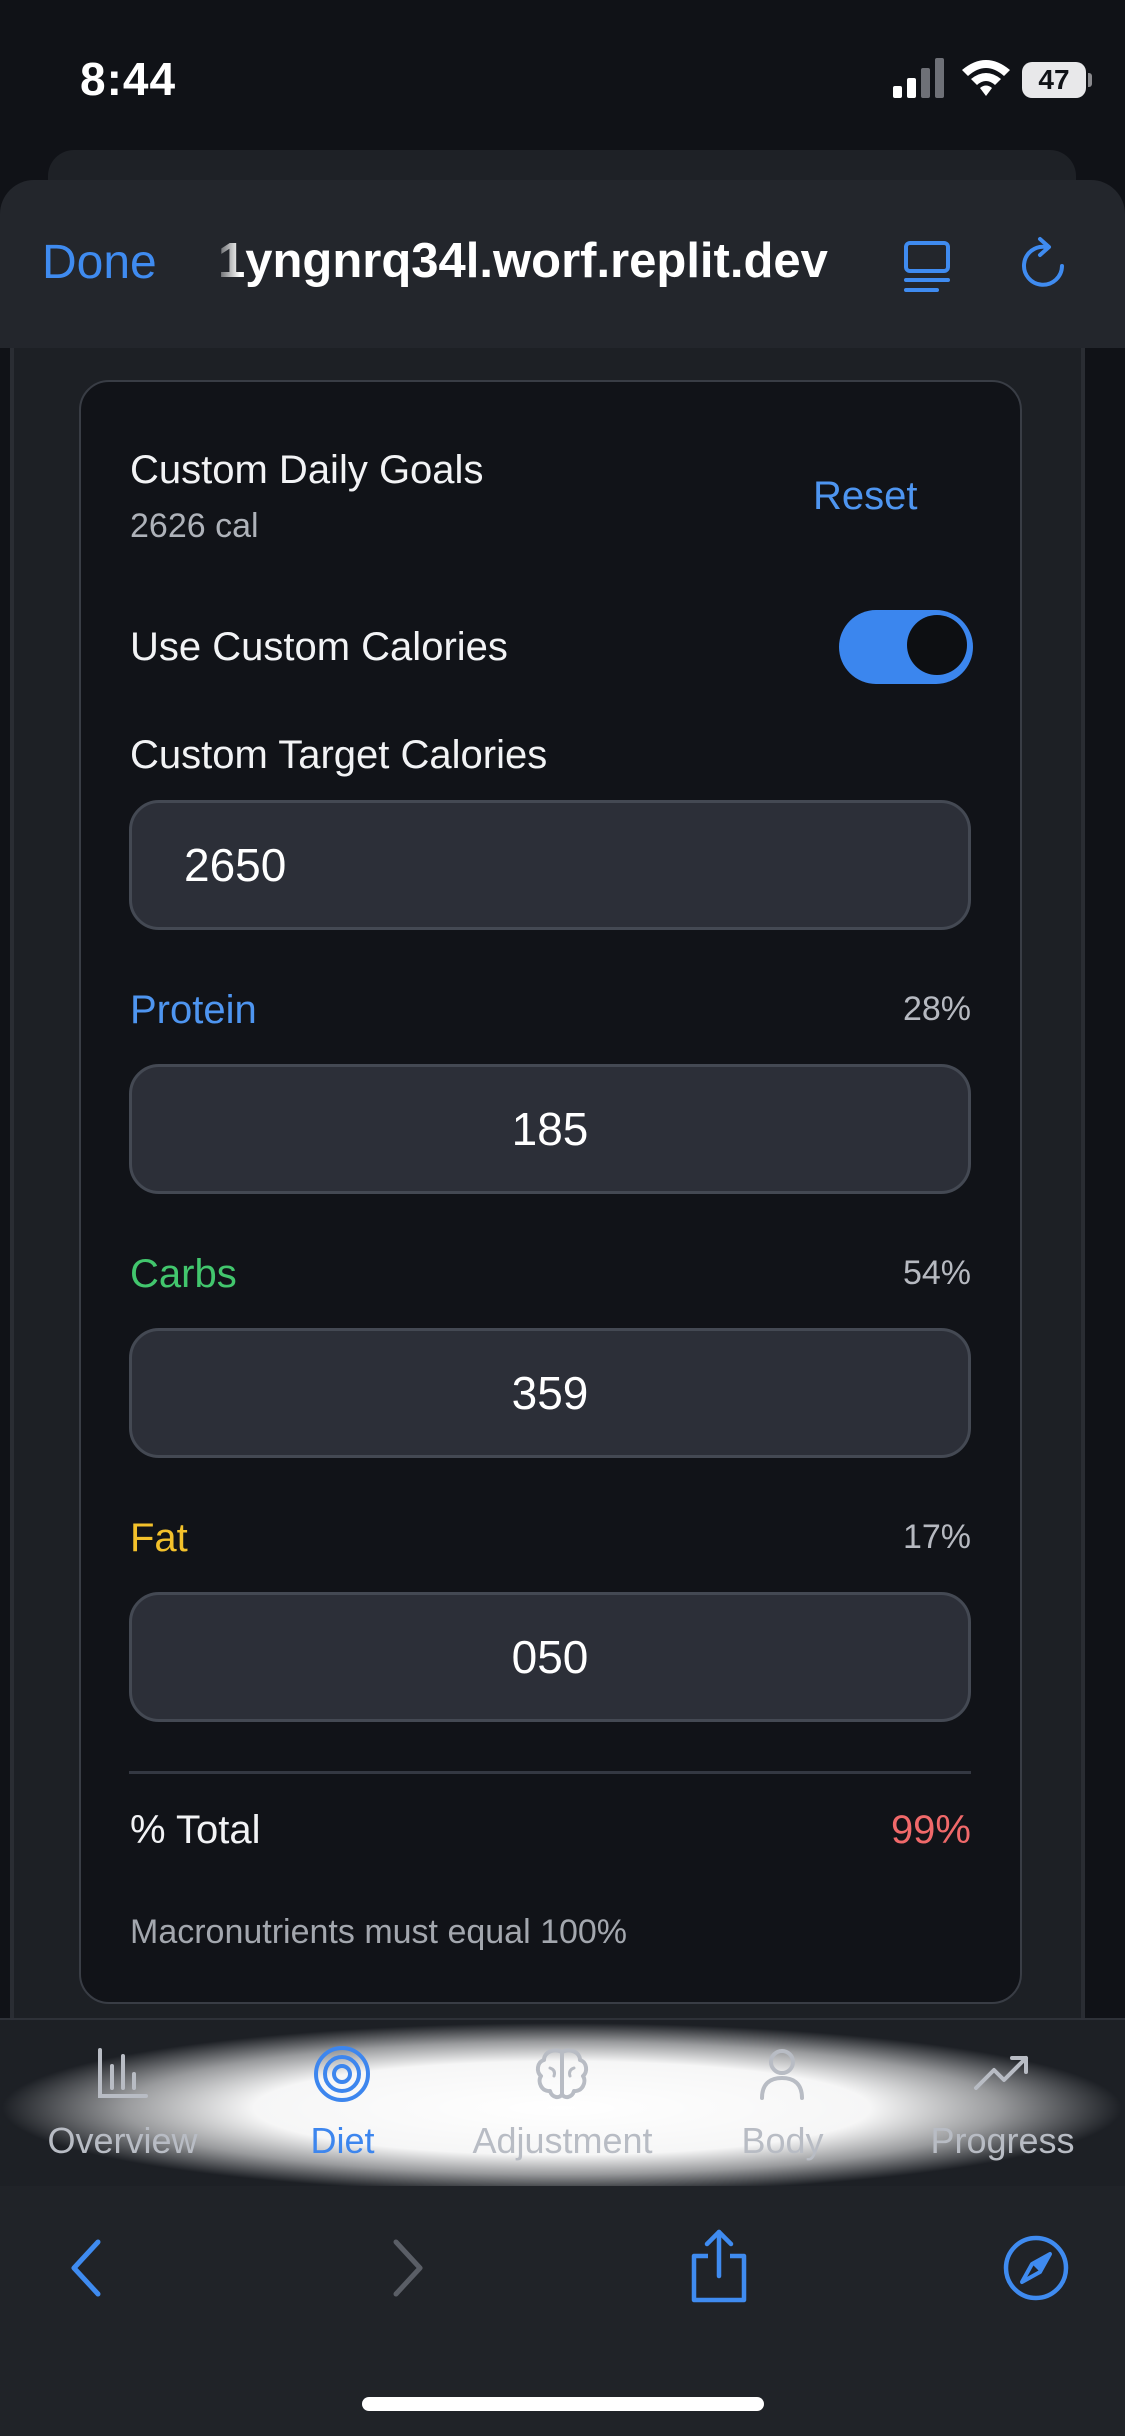 The image size is (1125, 2436). I want to click on protein-input, so click(550, 1129).